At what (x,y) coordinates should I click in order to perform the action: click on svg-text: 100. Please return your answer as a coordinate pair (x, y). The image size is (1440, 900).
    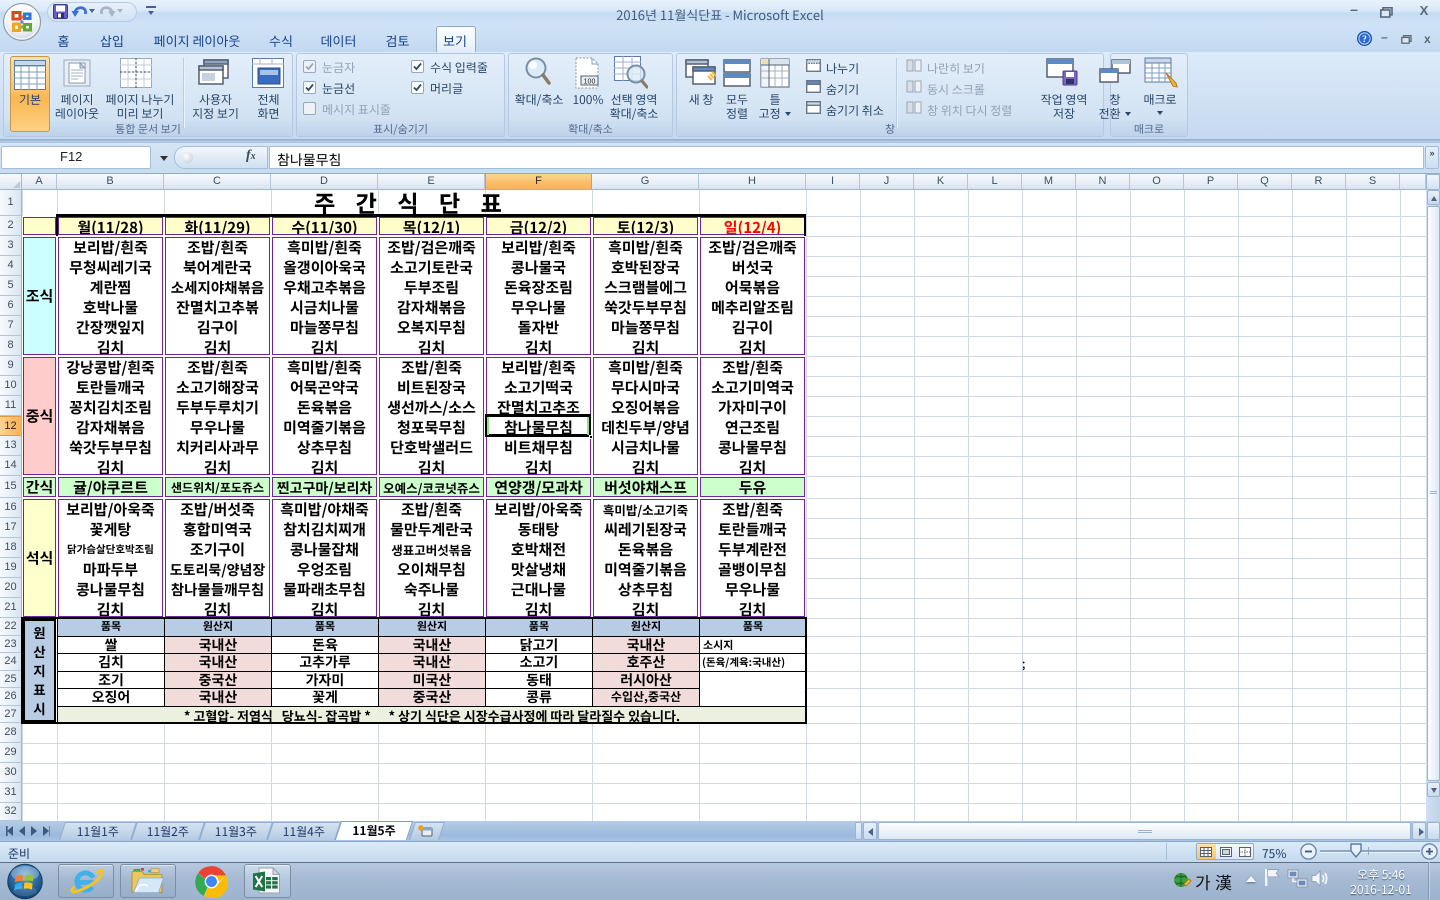
    Looking at the image, I should click on (590, 82).